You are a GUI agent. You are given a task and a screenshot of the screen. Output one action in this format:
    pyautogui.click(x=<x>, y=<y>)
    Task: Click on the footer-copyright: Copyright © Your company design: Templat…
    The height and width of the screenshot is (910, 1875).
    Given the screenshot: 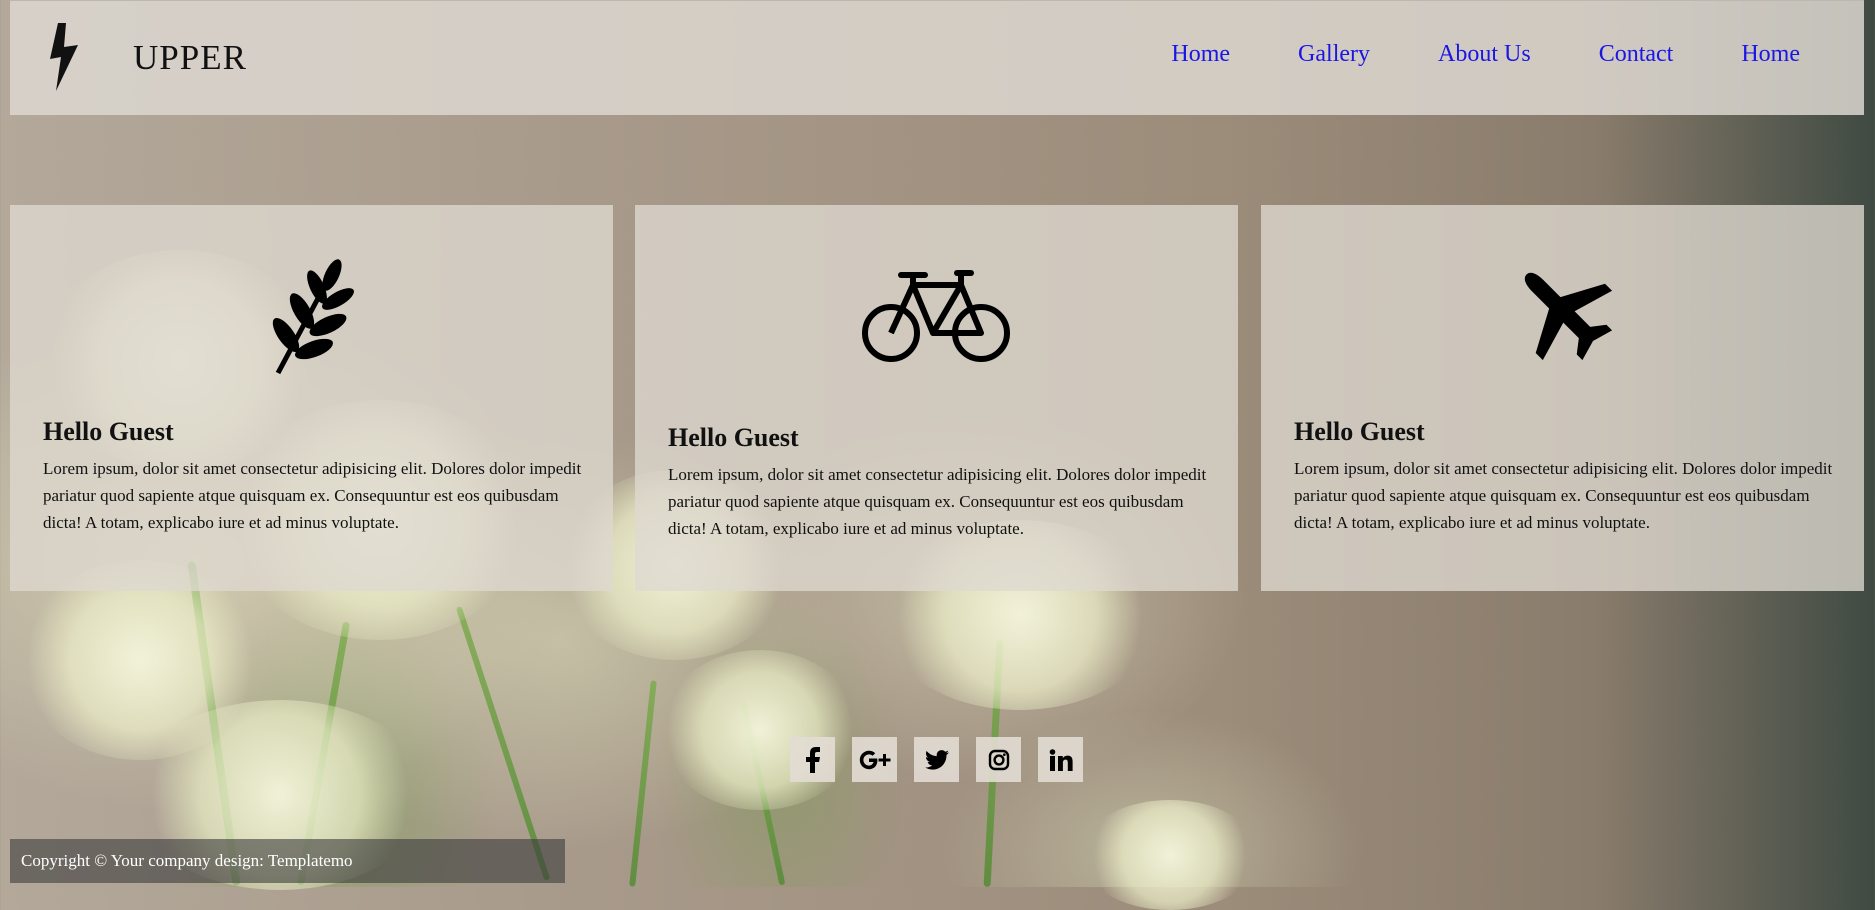 What is the action you would take?
    pyautogui.click(x=287, y=861)
    